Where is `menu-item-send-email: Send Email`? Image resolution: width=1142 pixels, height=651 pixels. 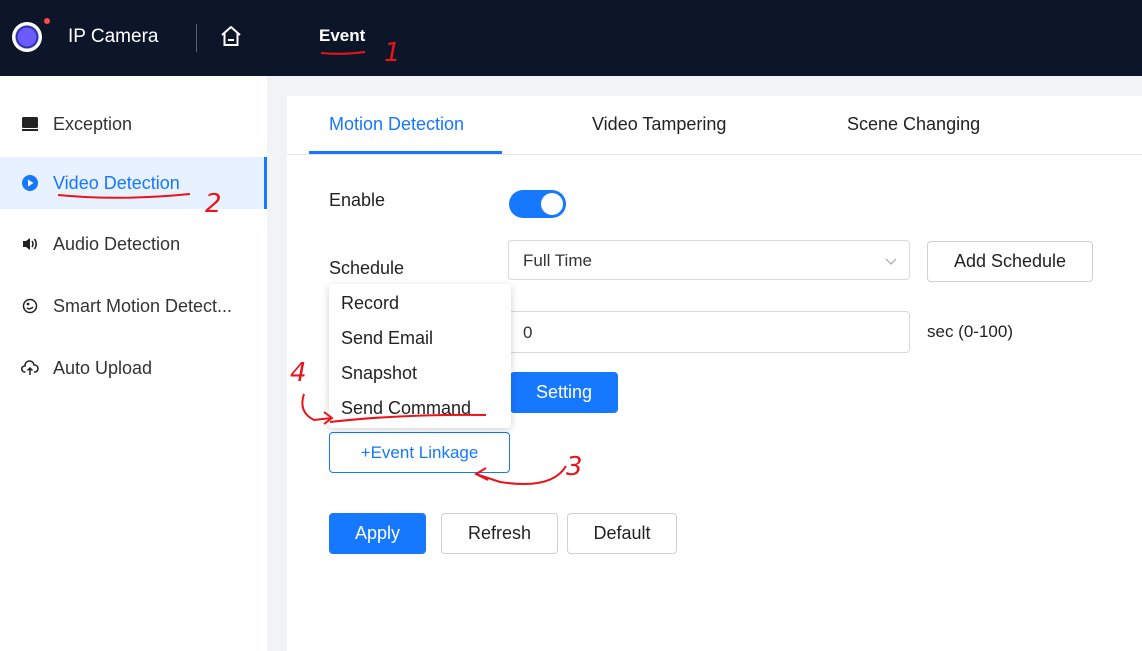 menu-item-send-email: Send Email is located at coordinates (387, 338).